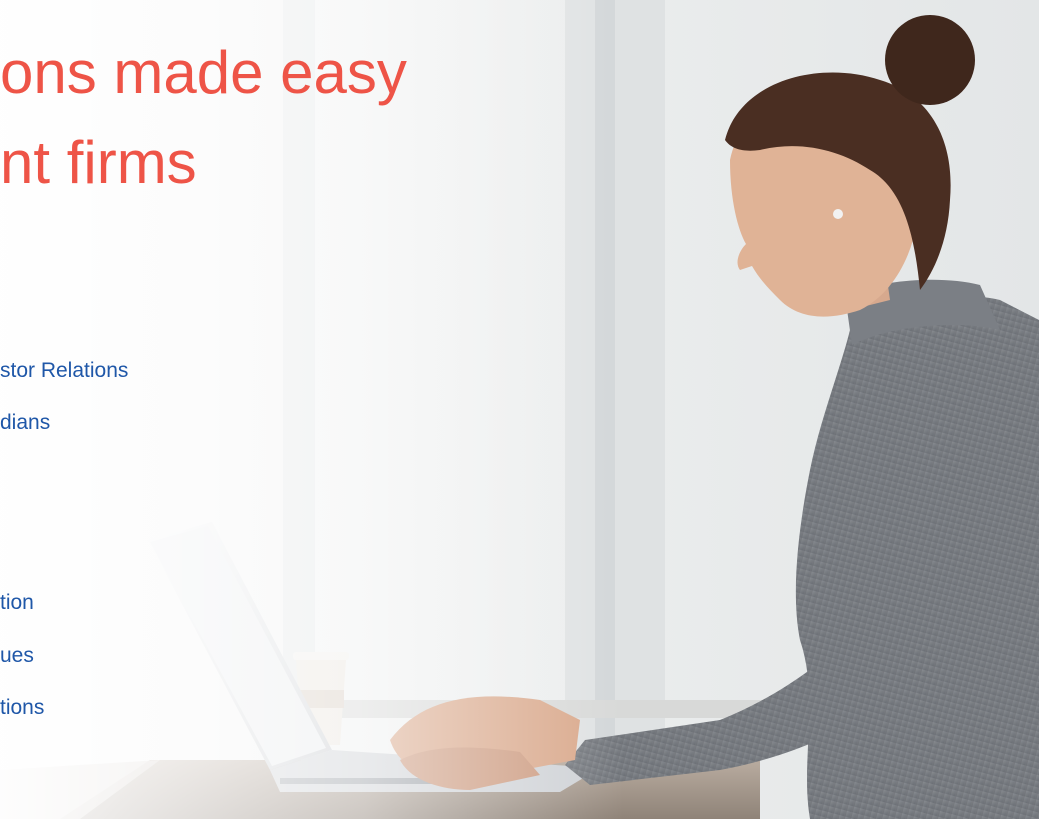 Image resolution: width=1039 pixels, height=819 pixels. What do you see at coordinates (22, 708) in the screenshot?
I see `feature-link-group2-3: tions` at bounding box center [22, 708].